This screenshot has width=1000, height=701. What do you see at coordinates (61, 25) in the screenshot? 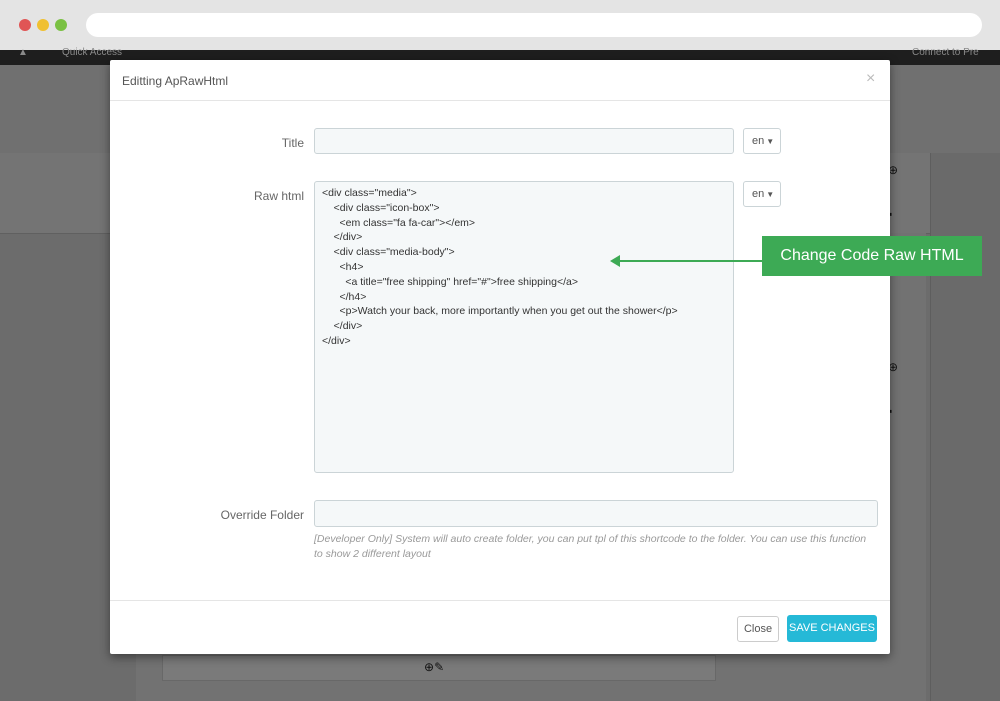
I see `maximize-window-dot` at bounding box center [61, 25].